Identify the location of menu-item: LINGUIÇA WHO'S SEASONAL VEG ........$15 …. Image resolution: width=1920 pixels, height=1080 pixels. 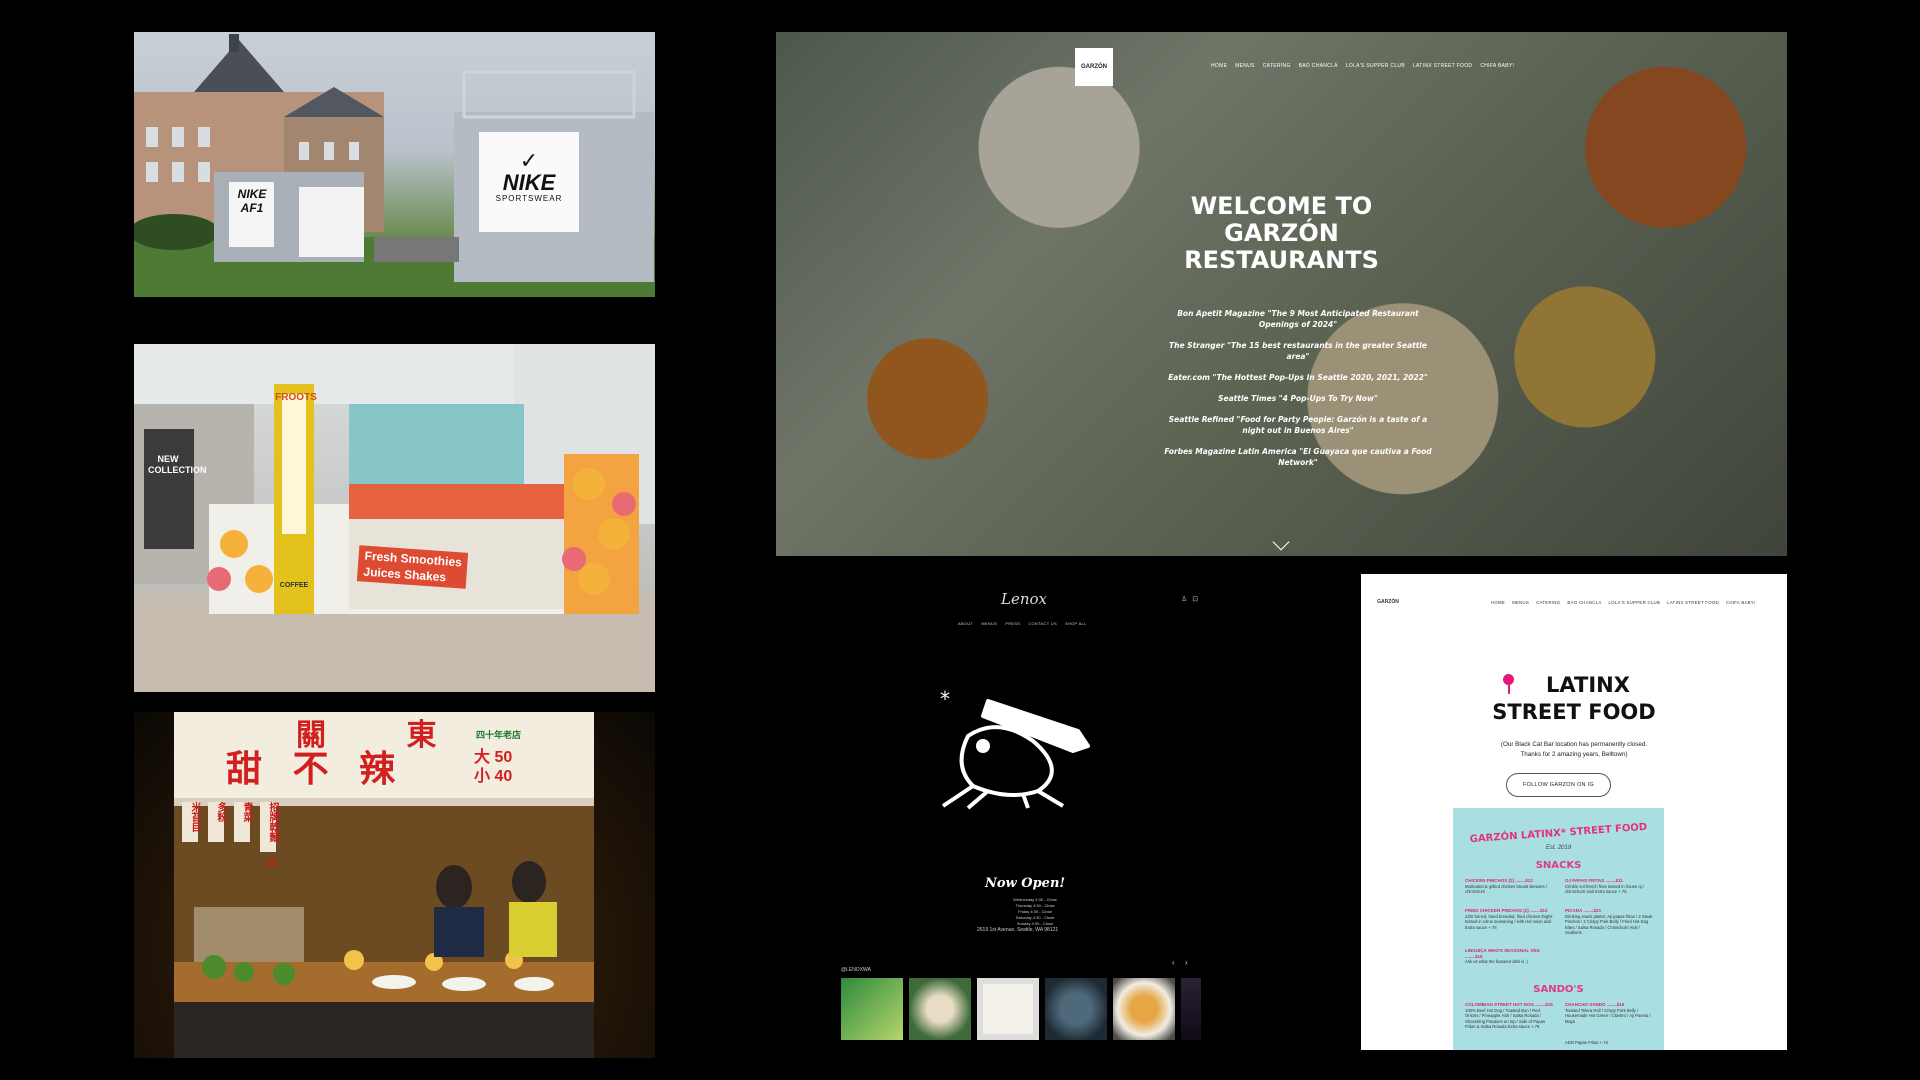
(1509, 956).